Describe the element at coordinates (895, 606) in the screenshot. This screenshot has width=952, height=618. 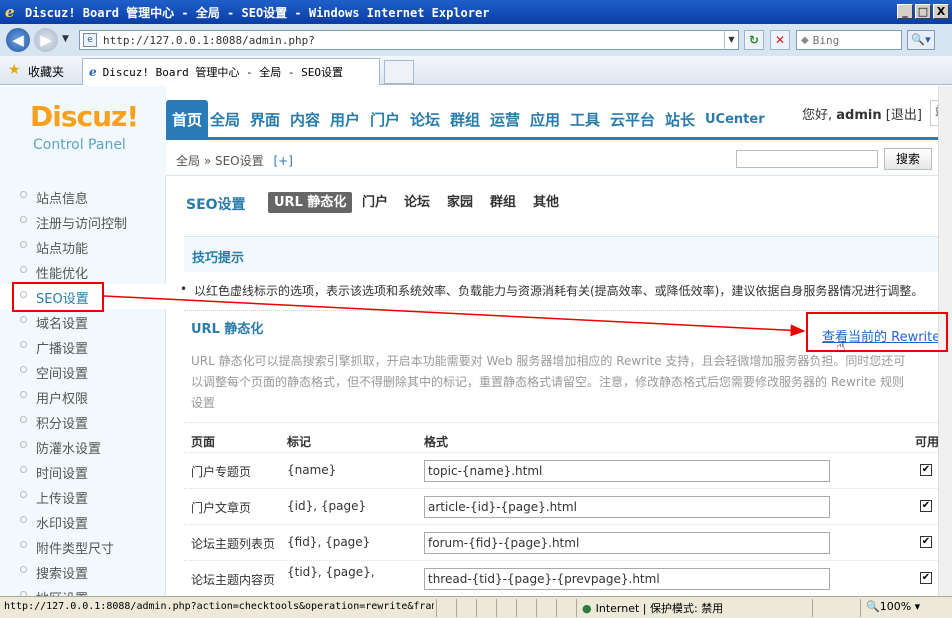
I see `zoom-text: 100%` at that location.